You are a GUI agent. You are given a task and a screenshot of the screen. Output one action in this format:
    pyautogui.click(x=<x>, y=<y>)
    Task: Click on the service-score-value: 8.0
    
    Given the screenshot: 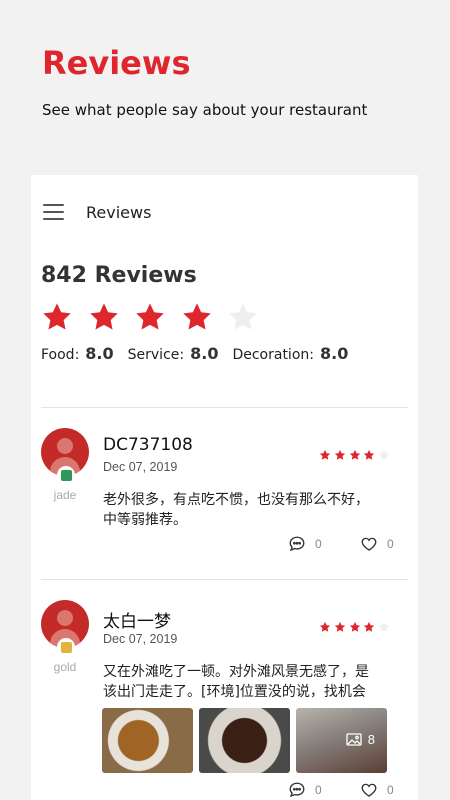 What is the action you would take?
    pyautogui.click(x=204, y=353)
    